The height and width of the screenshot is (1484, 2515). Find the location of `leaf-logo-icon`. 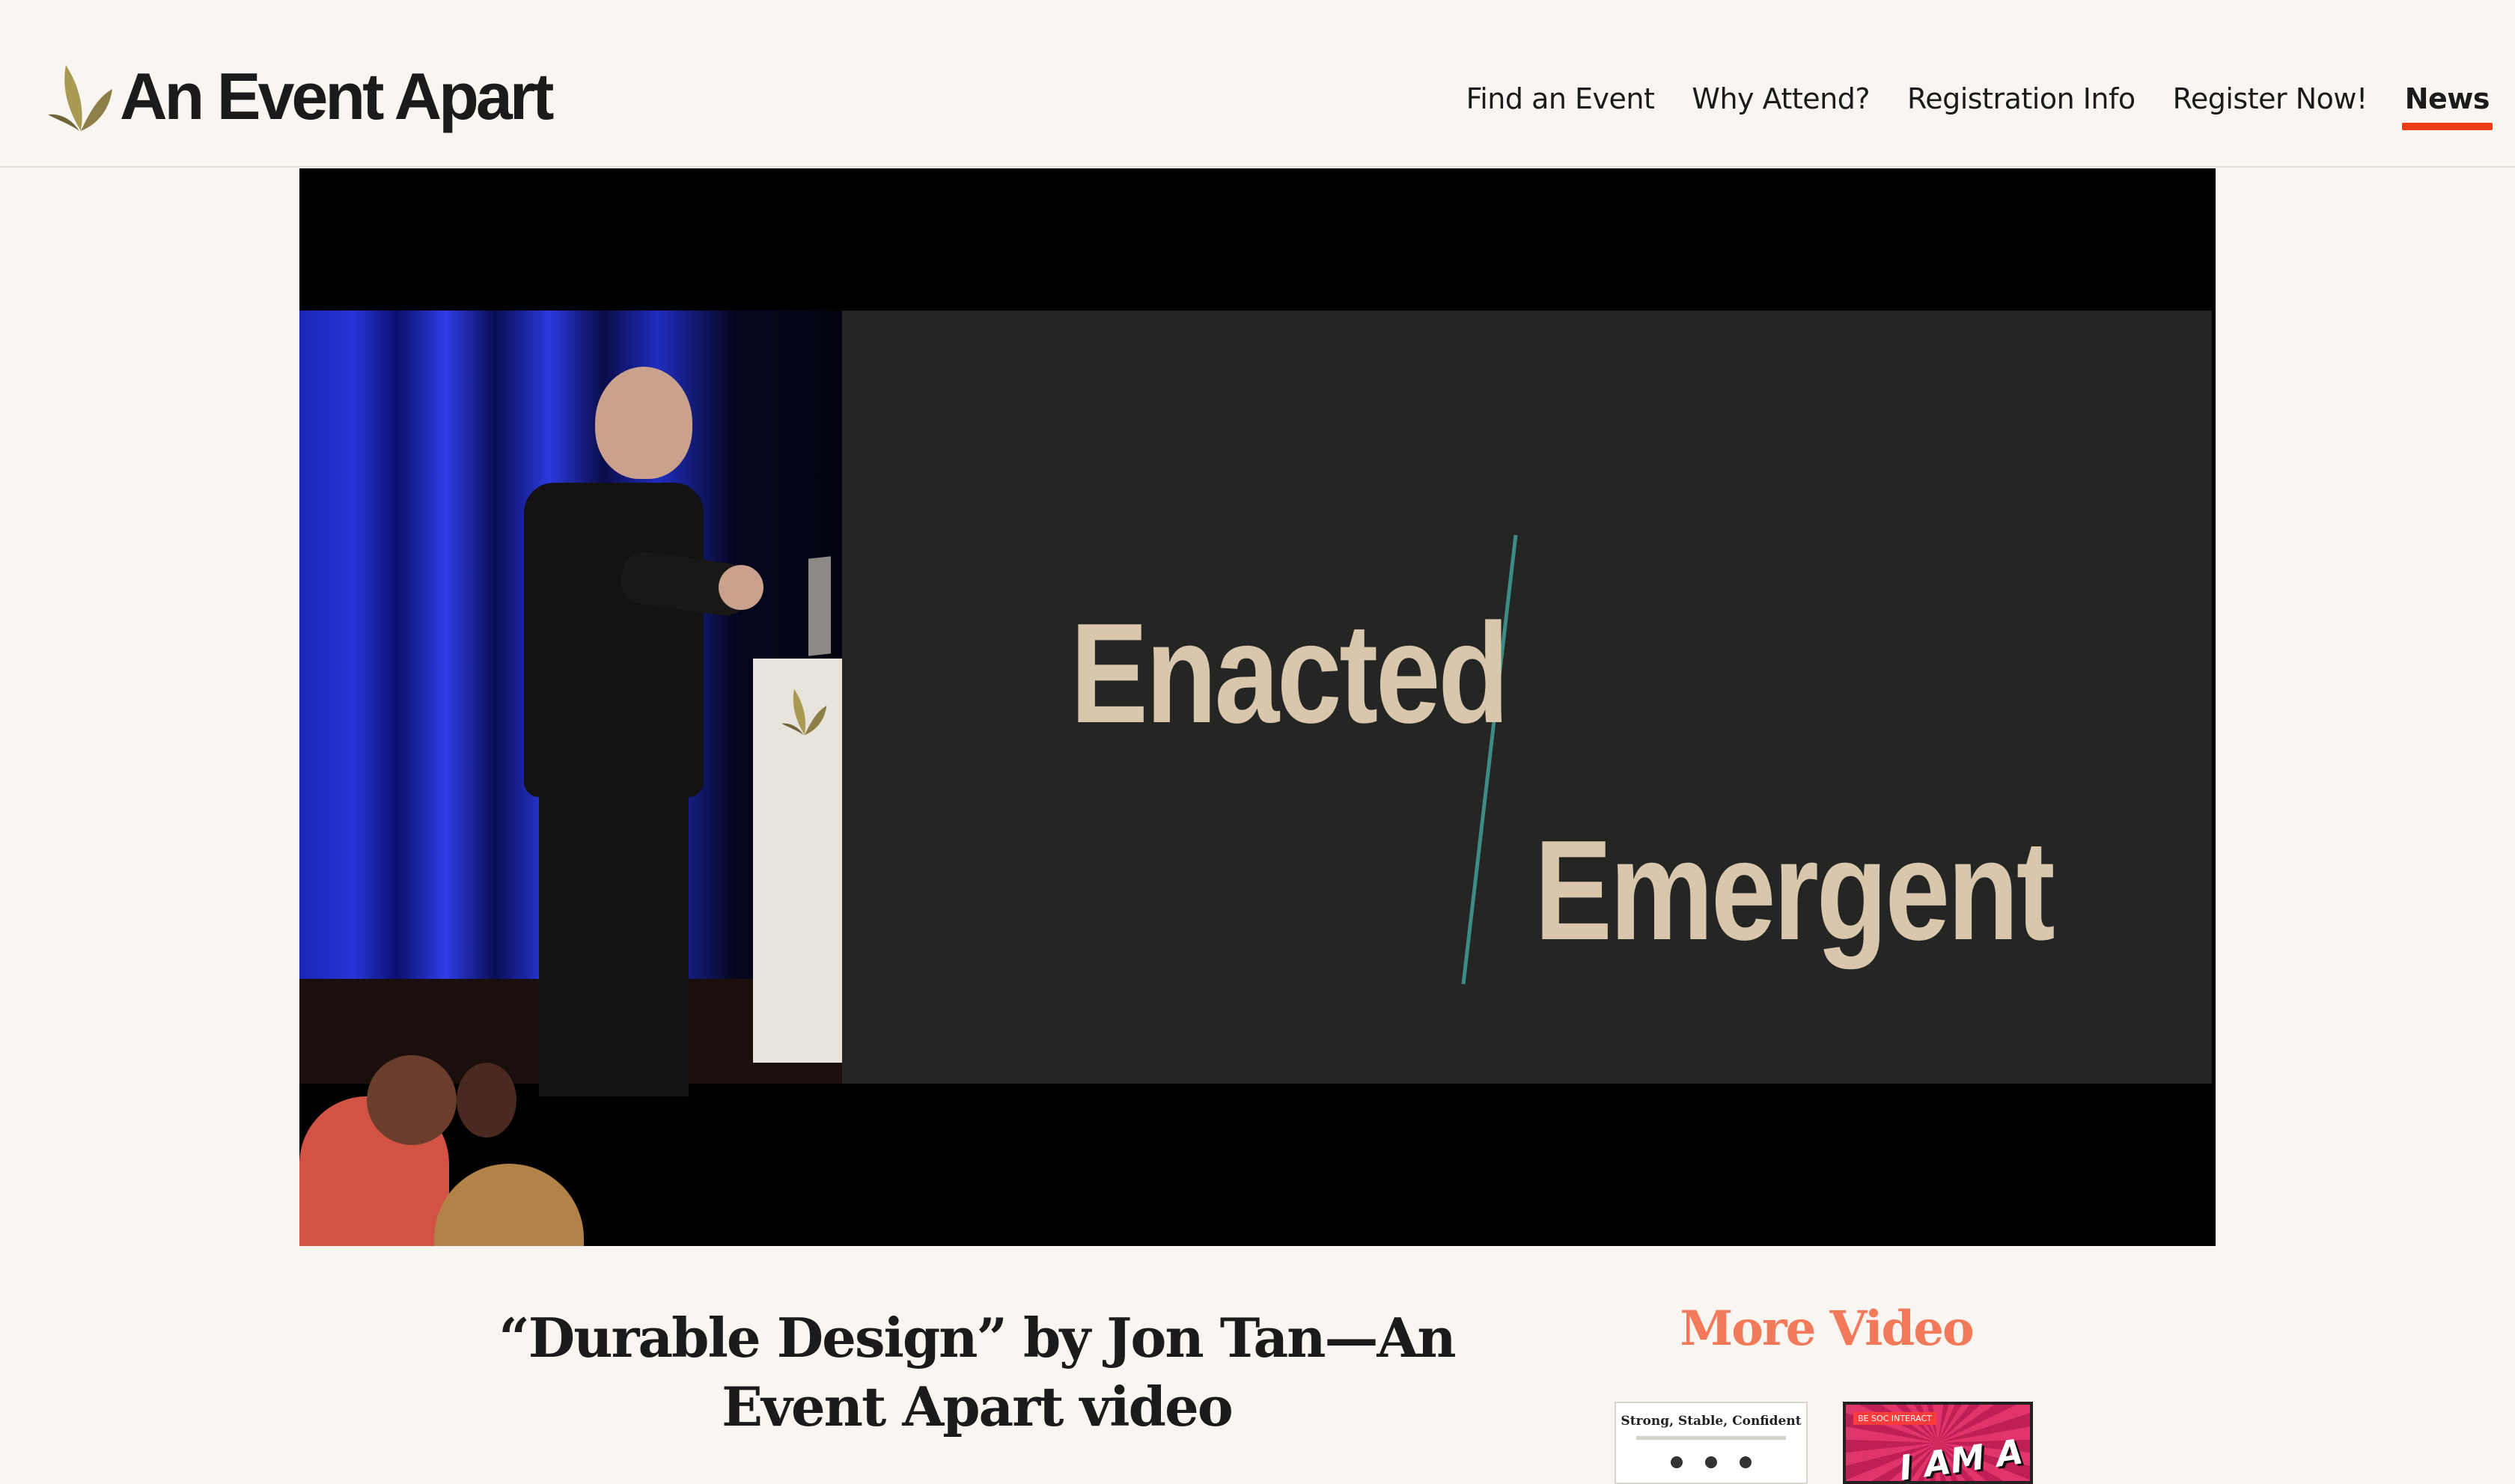

leaf-logo-icon is located at coordinates (80, 98).